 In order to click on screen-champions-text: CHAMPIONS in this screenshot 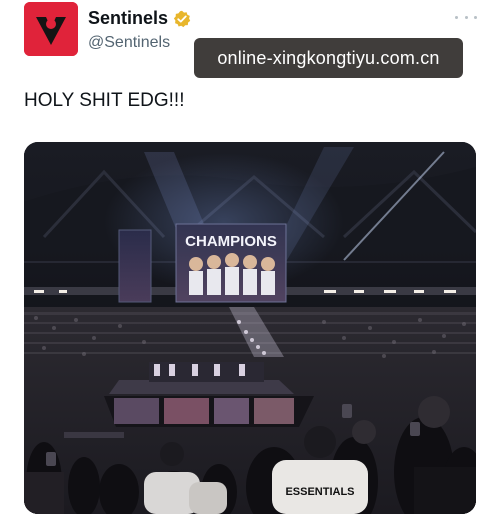, I will do `click(231, 241)`.